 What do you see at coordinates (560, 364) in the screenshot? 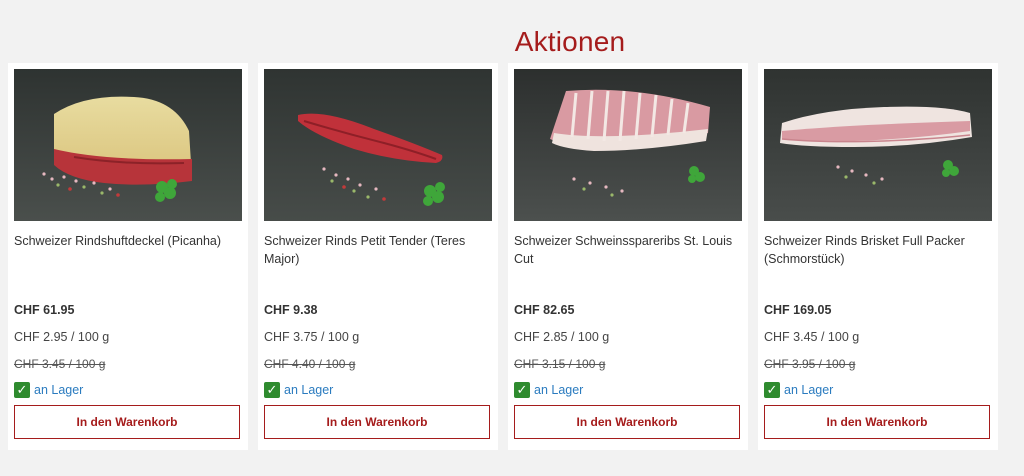
I see `product-old-unit-price: CHF 3.15 / 100 g` at bounding box center [560, 364].